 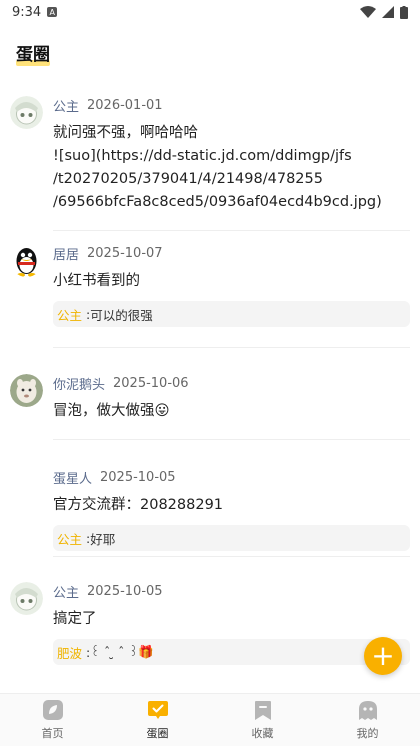 I want to click on signal-icon, so click(x=388, y=12).